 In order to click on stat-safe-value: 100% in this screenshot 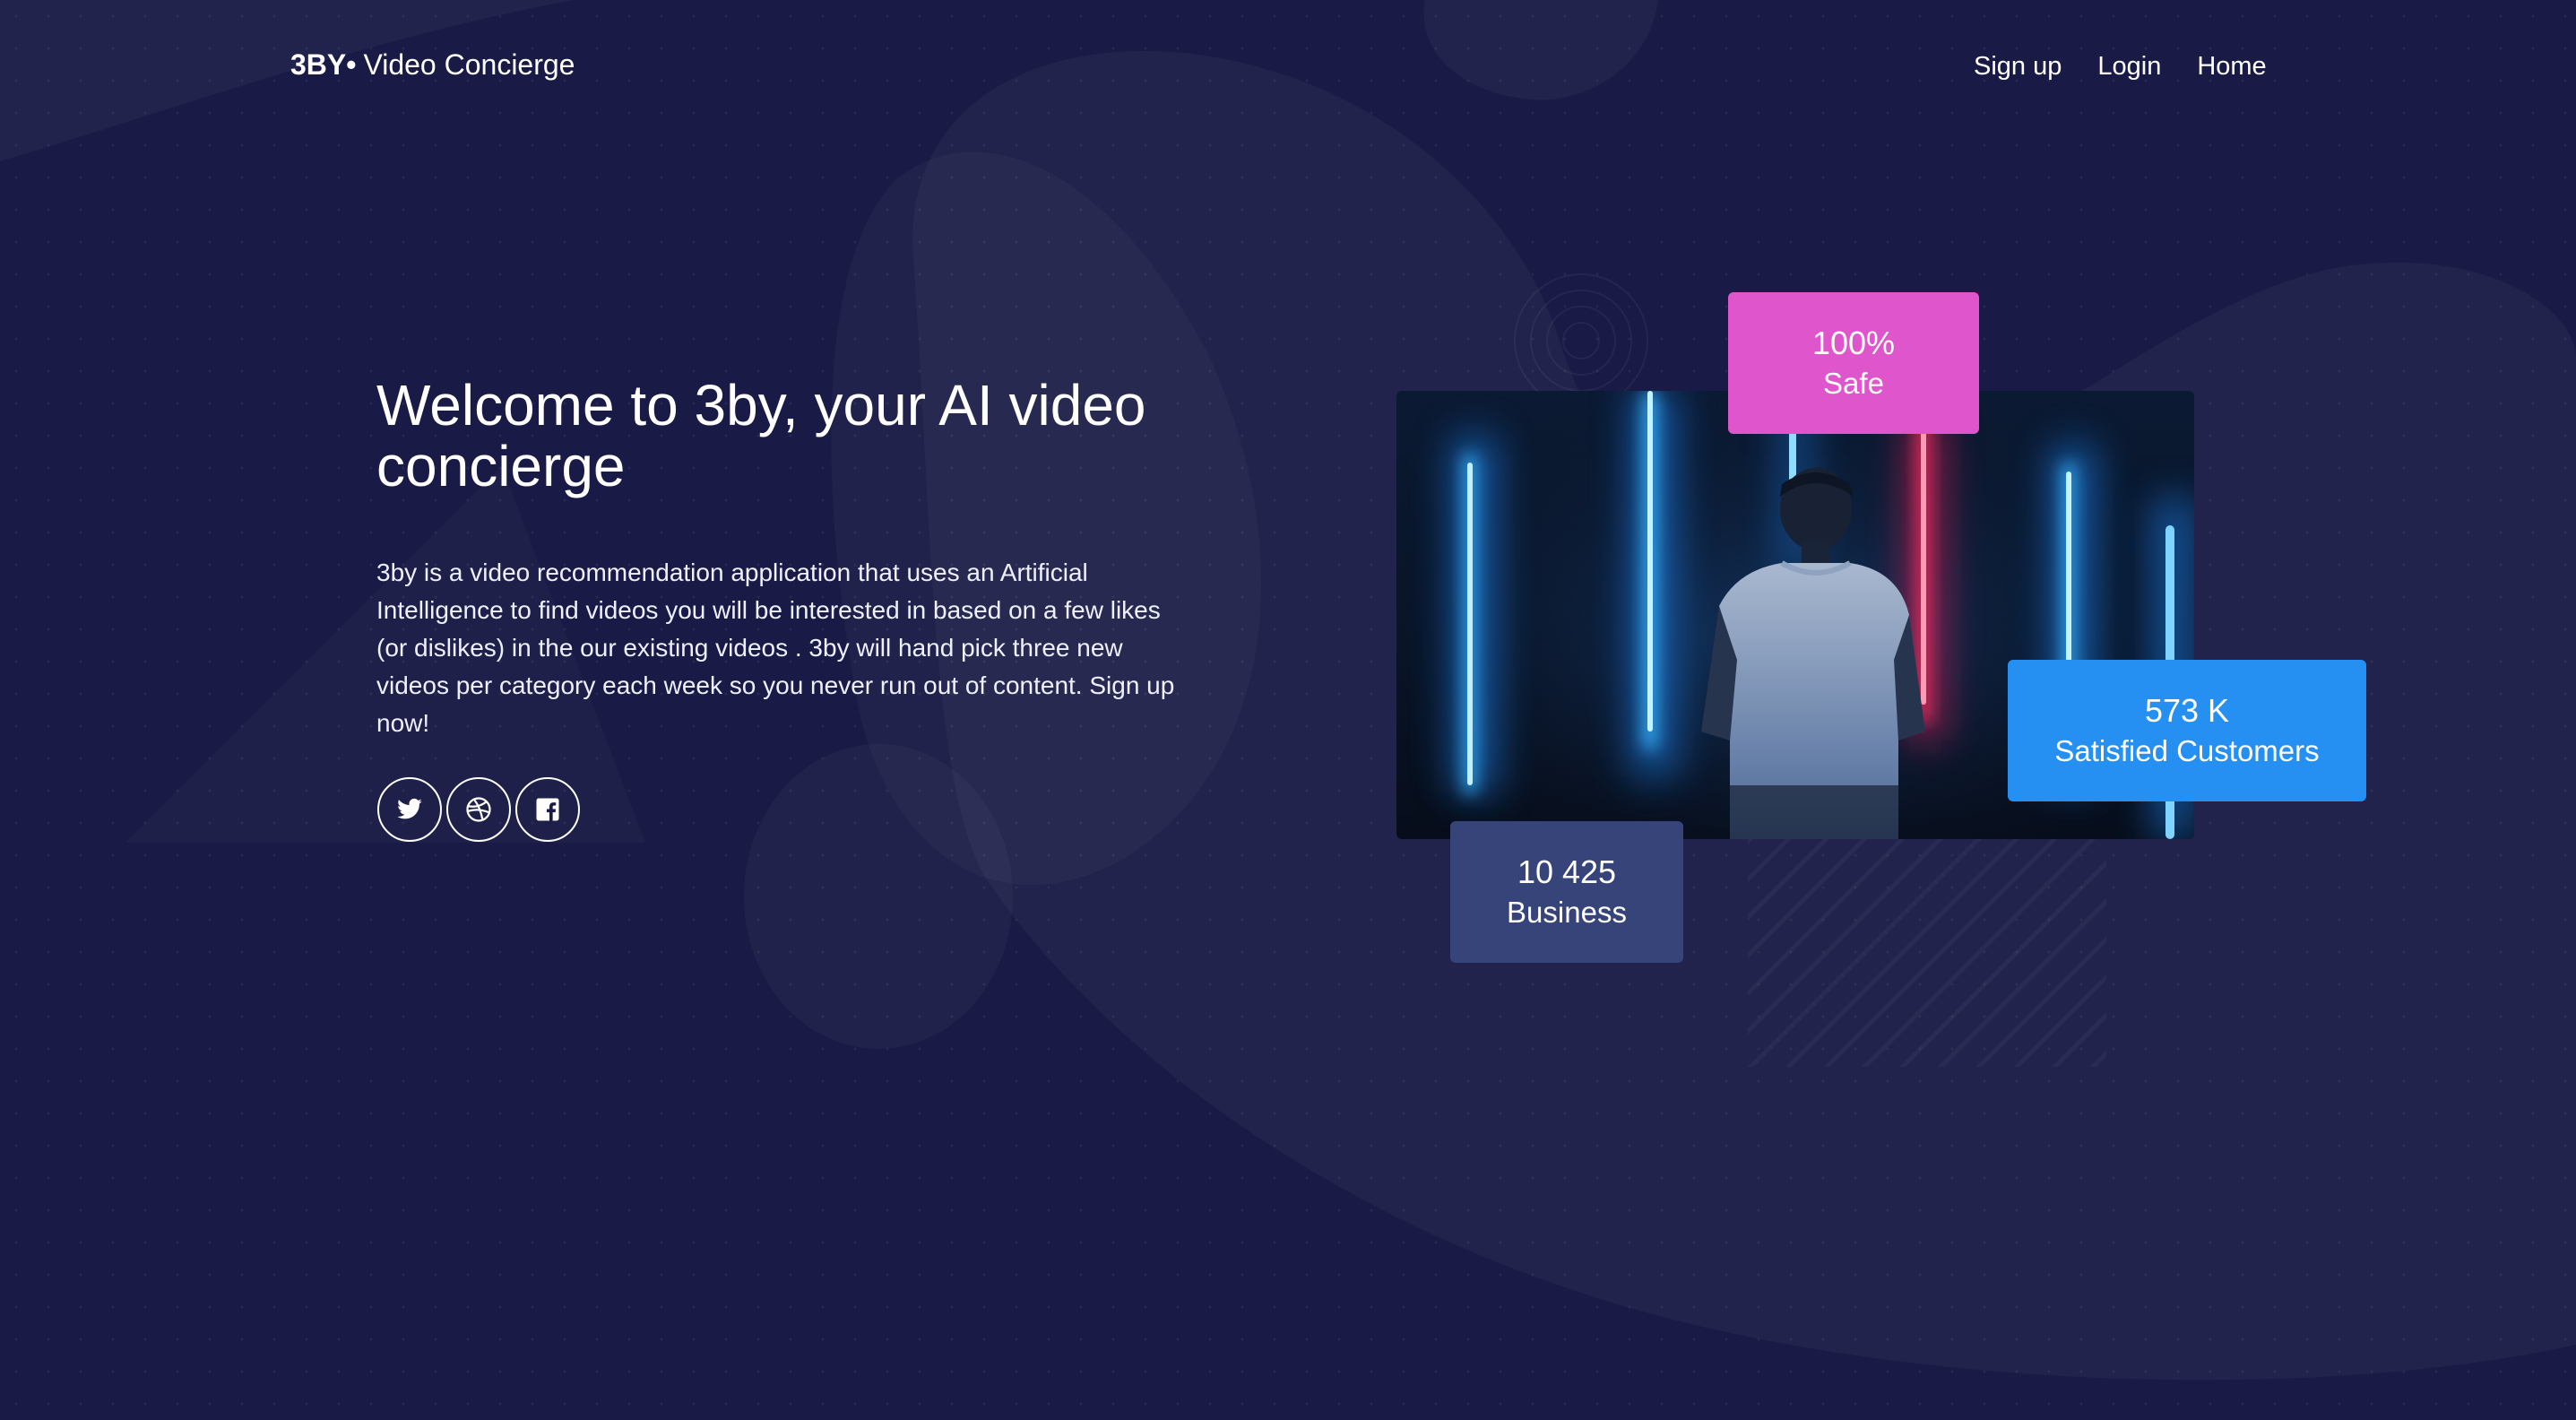, I will do `click(1853, 343)`.